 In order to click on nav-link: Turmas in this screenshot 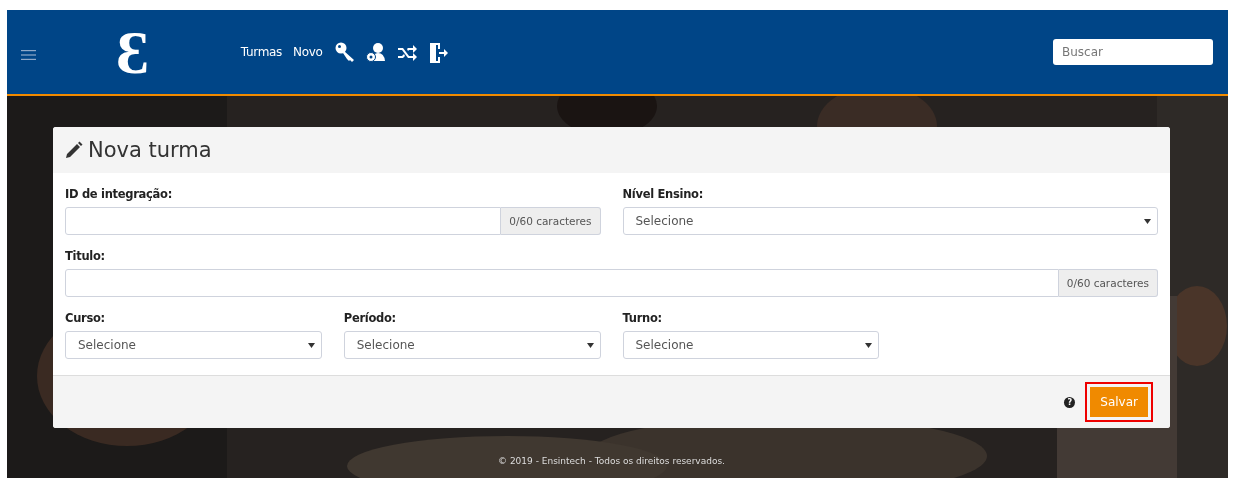, I will do `click(261, 52)`.